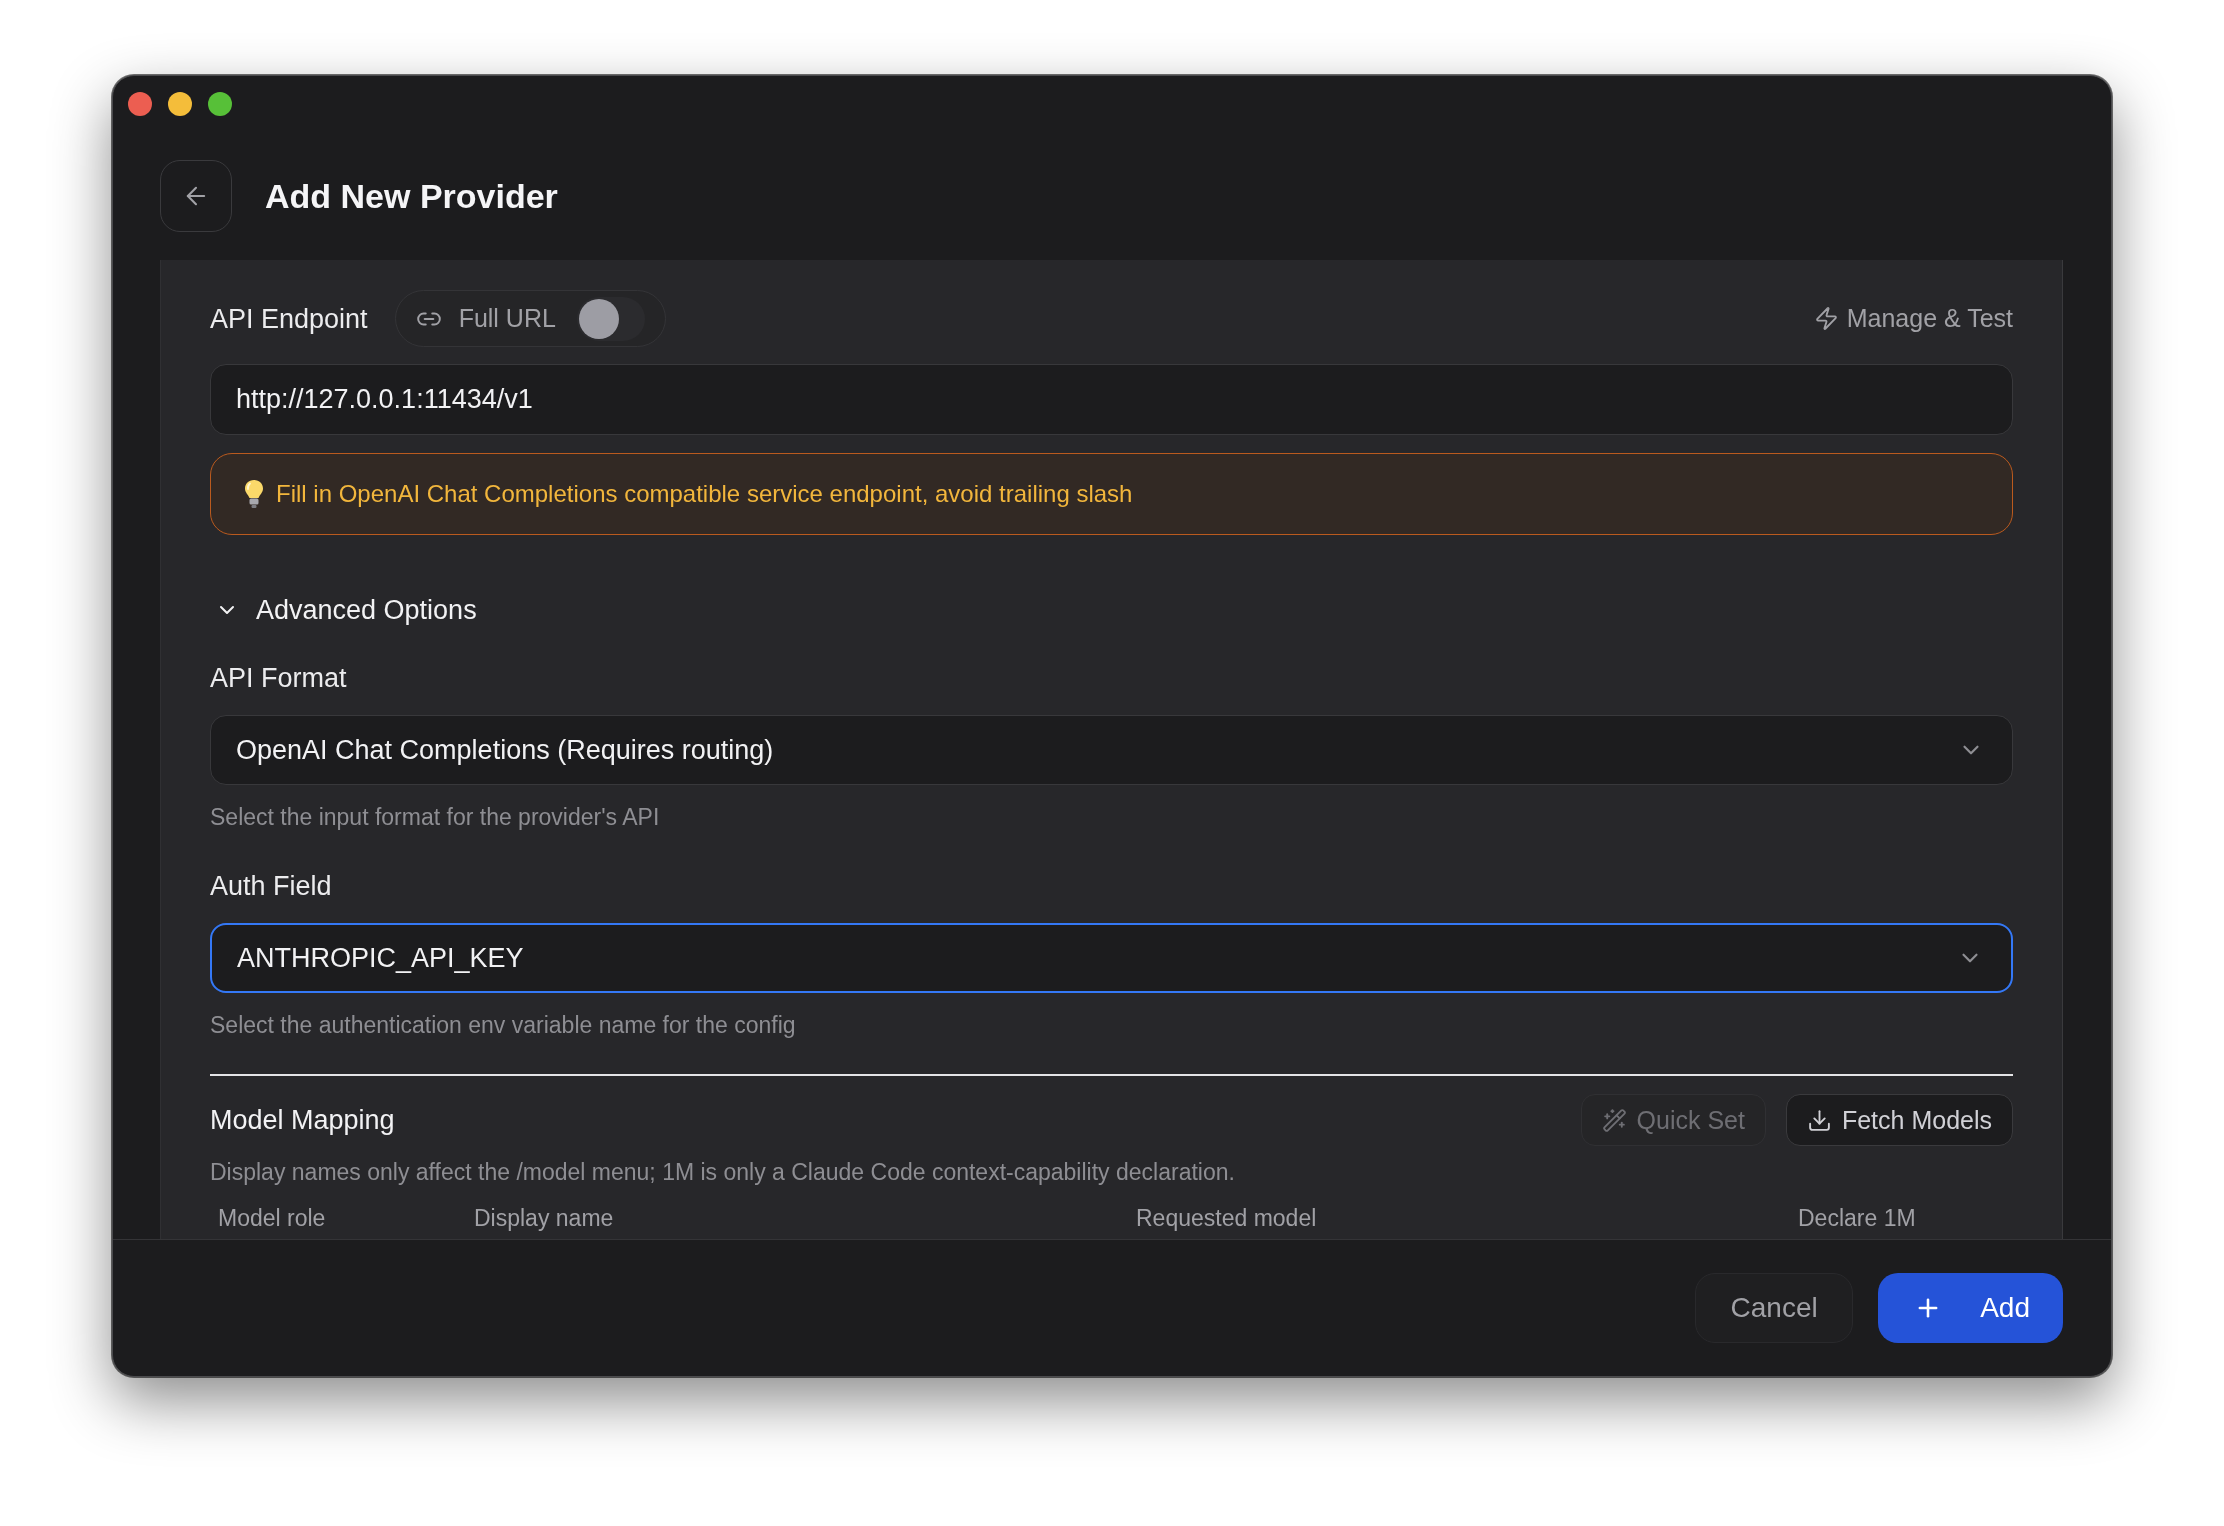 This screenshot has width=2224, height=1526. I want to click on column-header: Model role, so click(272, 1218).